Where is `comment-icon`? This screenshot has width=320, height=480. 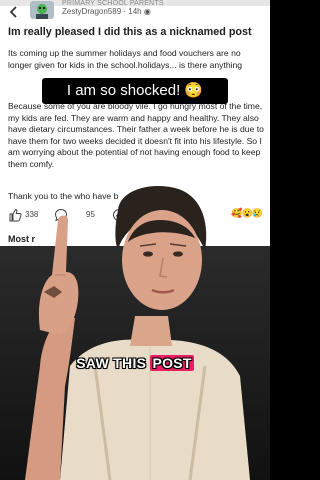
comment-icon is located at coordinates (61, 215).